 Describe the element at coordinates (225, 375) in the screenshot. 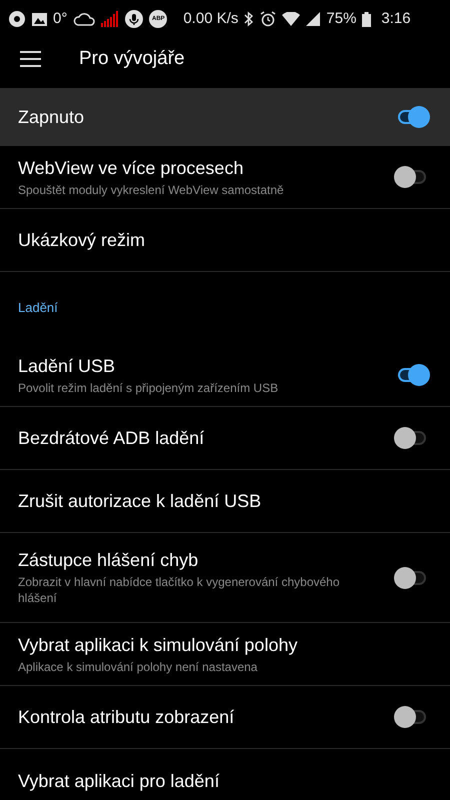

I see `setting-row: Ladění USB Povolit režim ladění s připojeným zařízením USB` at that location.